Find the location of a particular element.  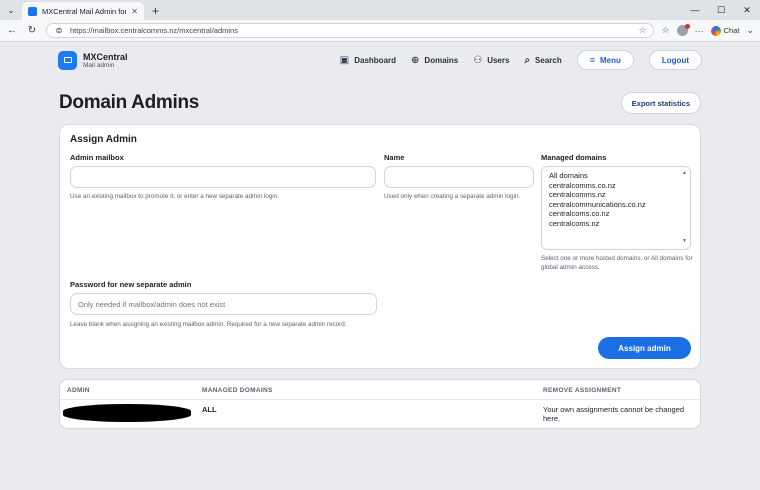

mail-logo-icon is located at coordinates (67, 60).